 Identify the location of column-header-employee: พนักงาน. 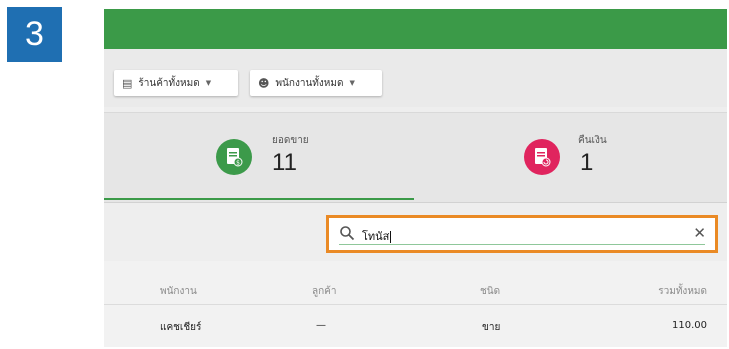
(178, 291).